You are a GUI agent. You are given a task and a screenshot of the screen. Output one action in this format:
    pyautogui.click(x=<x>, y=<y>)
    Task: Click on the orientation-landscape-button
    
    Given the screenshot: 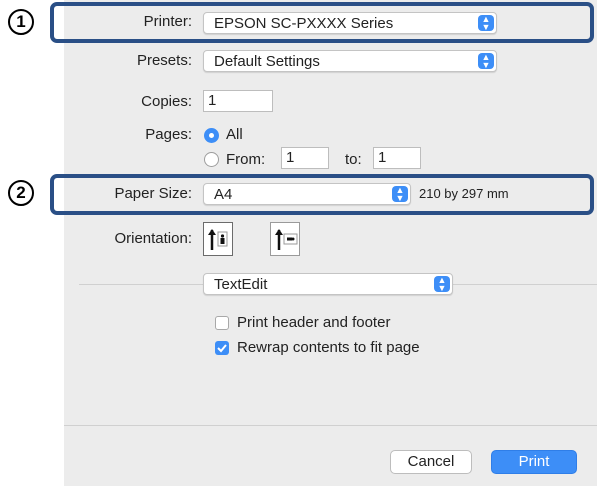 What is the action you would take?
    pyautogui.click(x=285, y=239)
    